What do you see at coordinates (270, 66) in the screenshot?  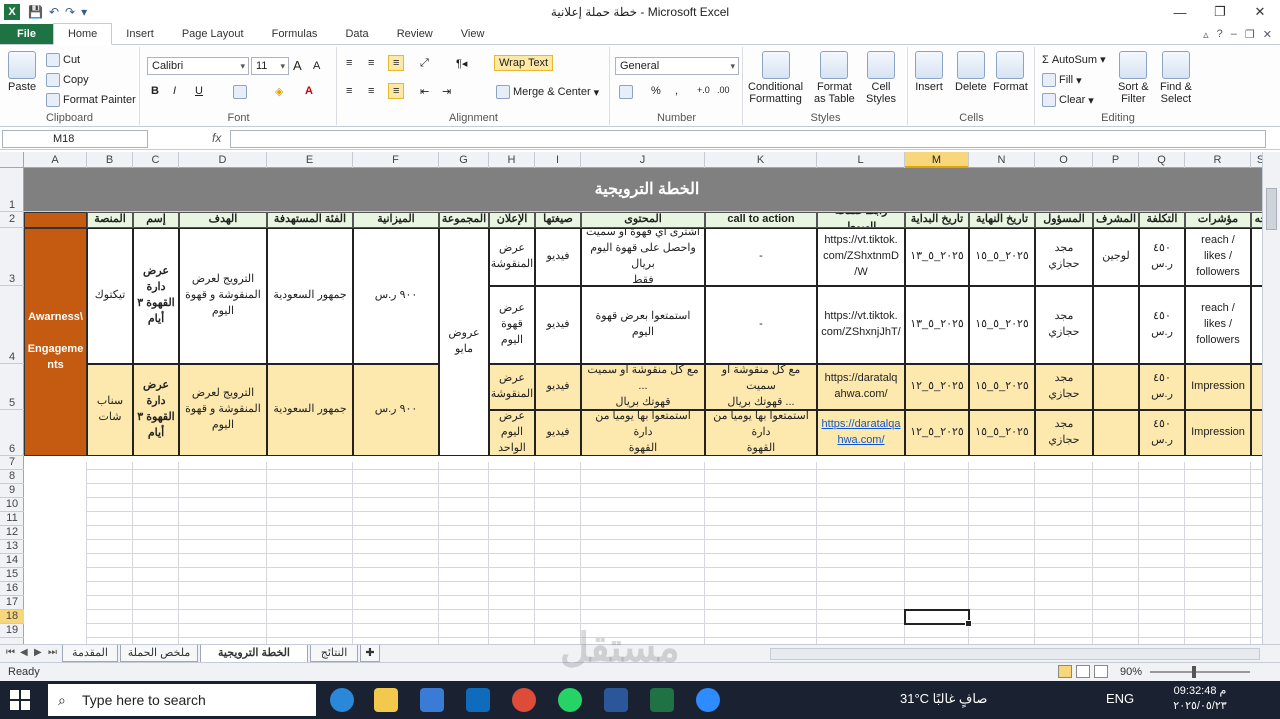 I see `font-size-select: 11` at bounding box center [270, 66].